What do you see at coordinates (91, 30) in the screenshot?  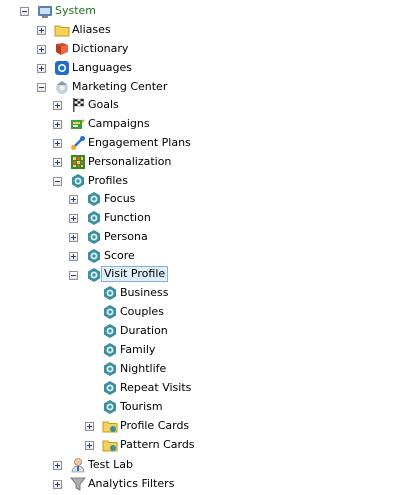 I see `tree-label: Aliases` at bounding box center [91, 30].